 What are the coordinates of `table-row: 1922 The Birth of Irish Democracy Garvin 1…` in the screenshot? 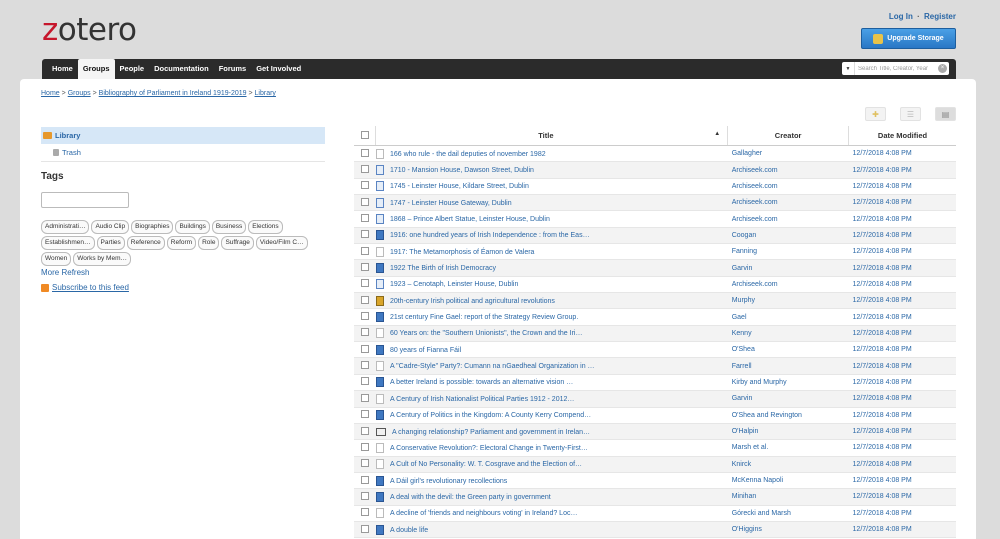 It's located at (655, 268).